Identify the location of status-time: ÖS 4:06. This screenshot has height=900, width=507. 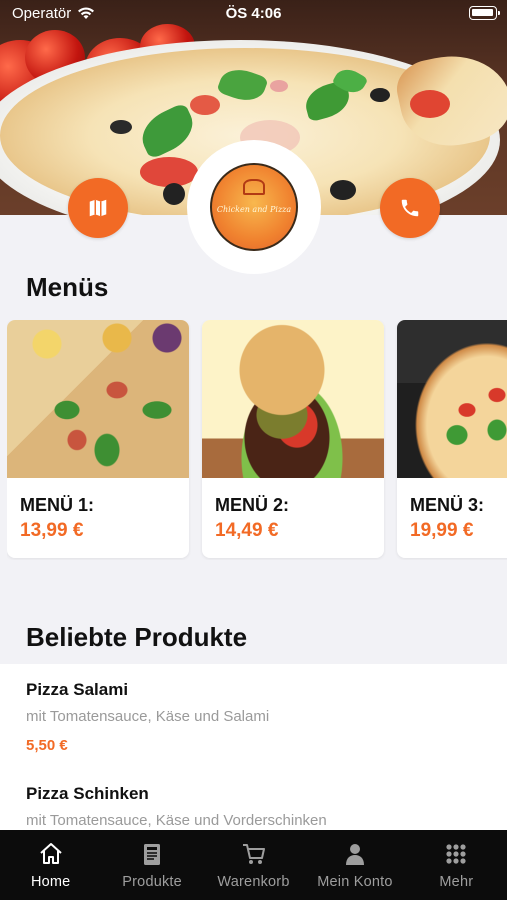
(253, 13).